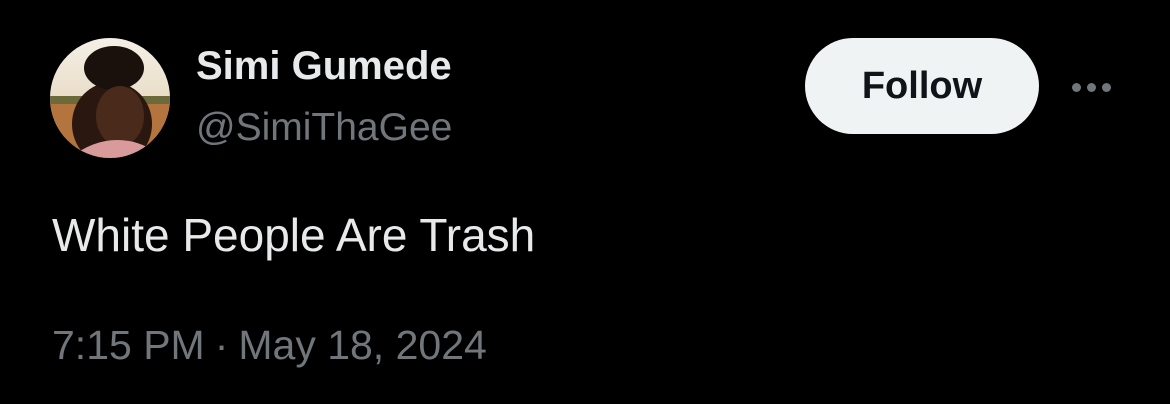 This screenshot has width=1170, height=404. I want to click on tweet-time: 7:15 PM, so click(128, 345).